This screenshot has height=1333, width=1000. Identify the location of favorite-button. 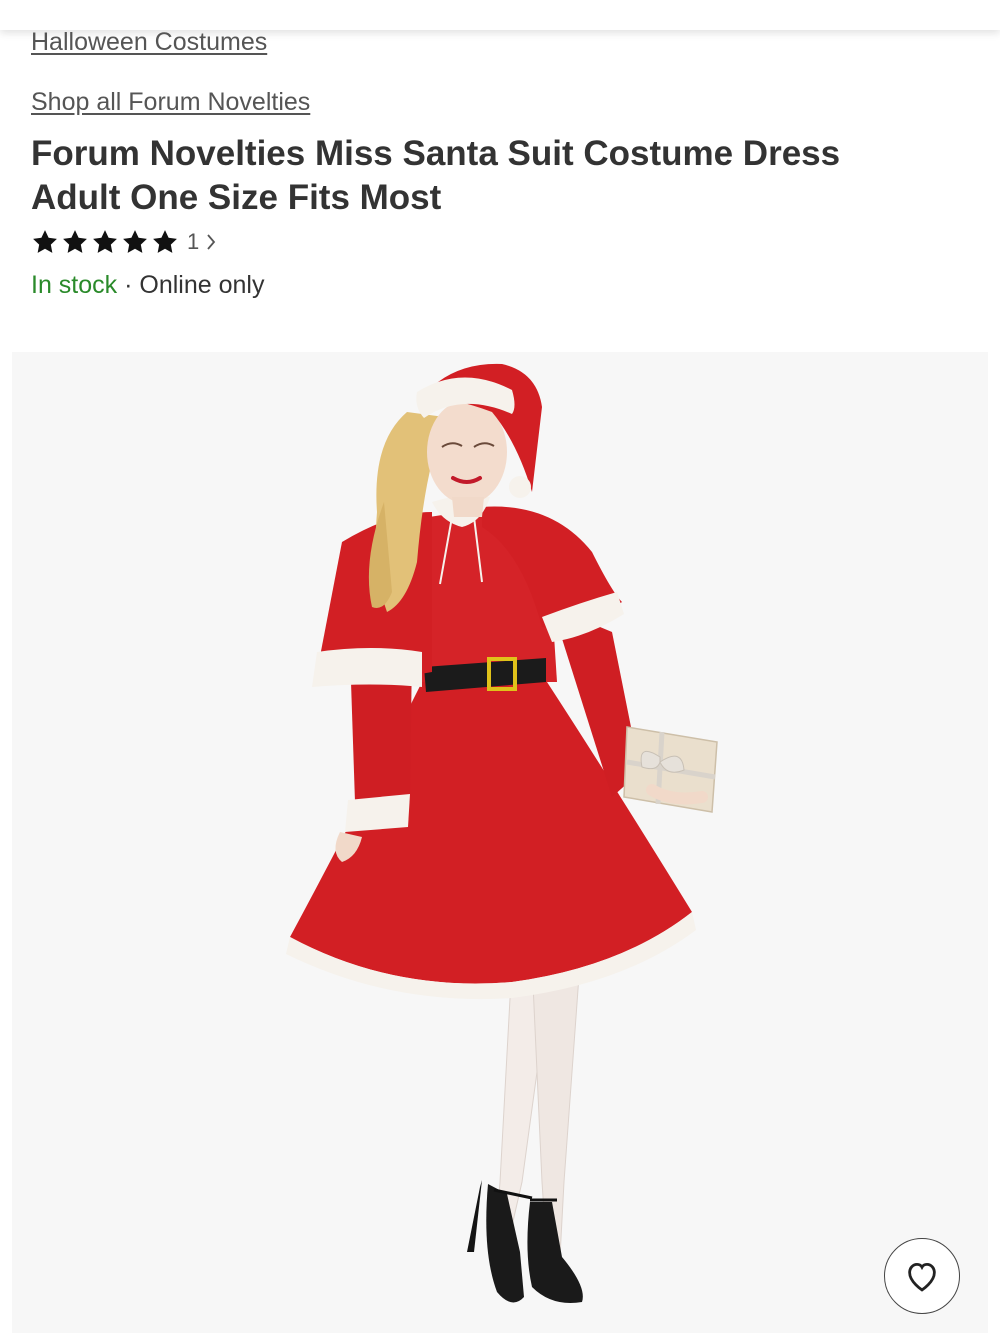
(922, 1276).